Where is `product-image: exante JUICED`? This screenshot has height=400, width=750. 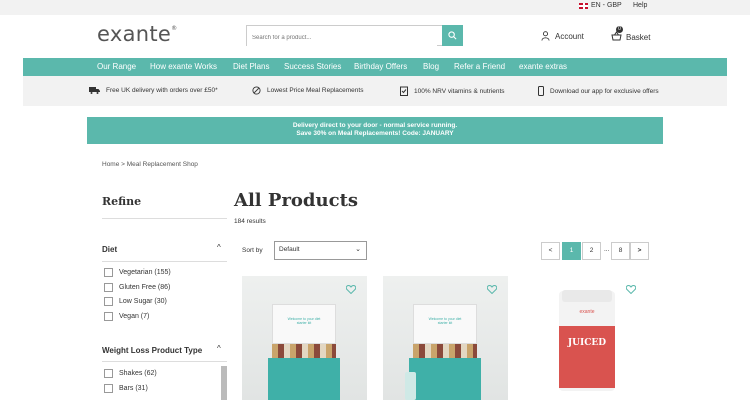
product-image: exante JUICED is located at coordinates (584, 338).